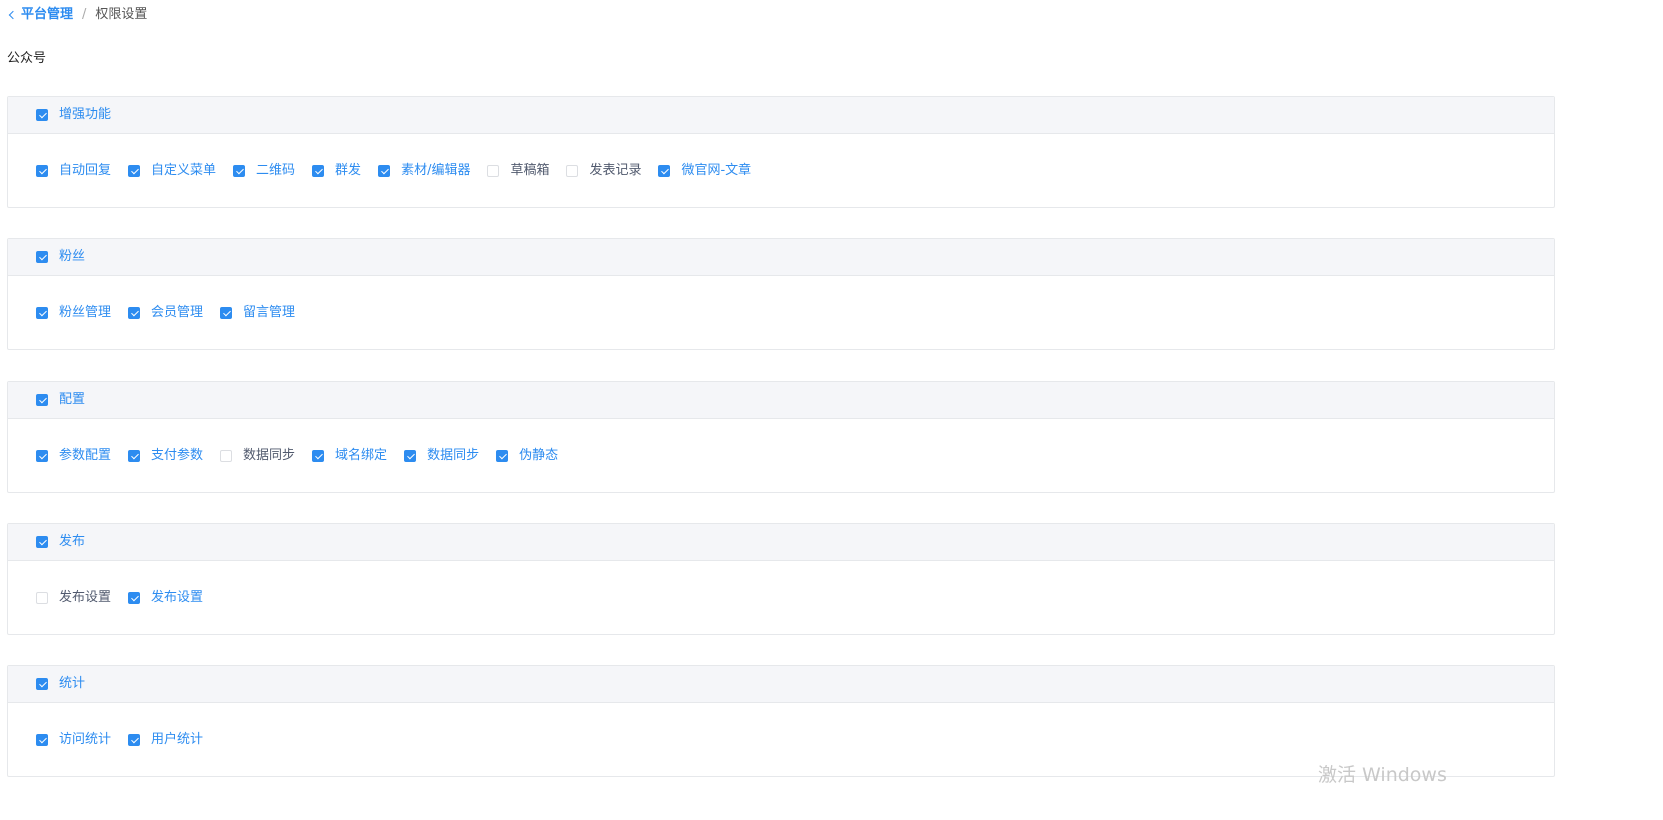 Image resolution: width=1663 pixels, height=820 pixels. Describe the element at coordinates (781, 115) in the screenshot. I see `permission-group-header: 增强功能` at that location.